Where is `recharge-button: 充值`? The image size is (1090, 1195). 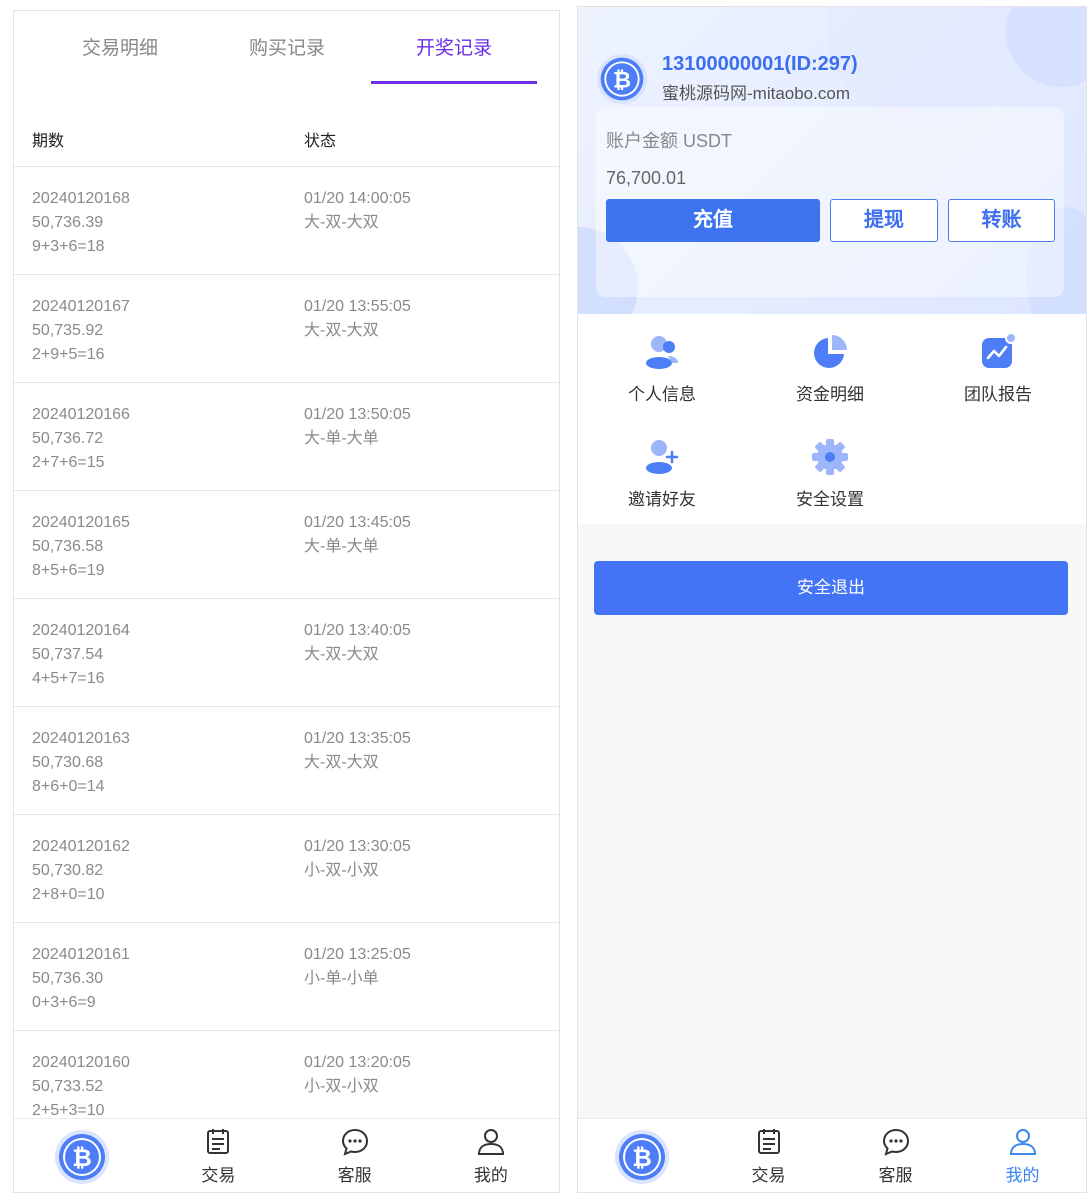 recharge-button: 充值 is located at coordinates (713, 220).